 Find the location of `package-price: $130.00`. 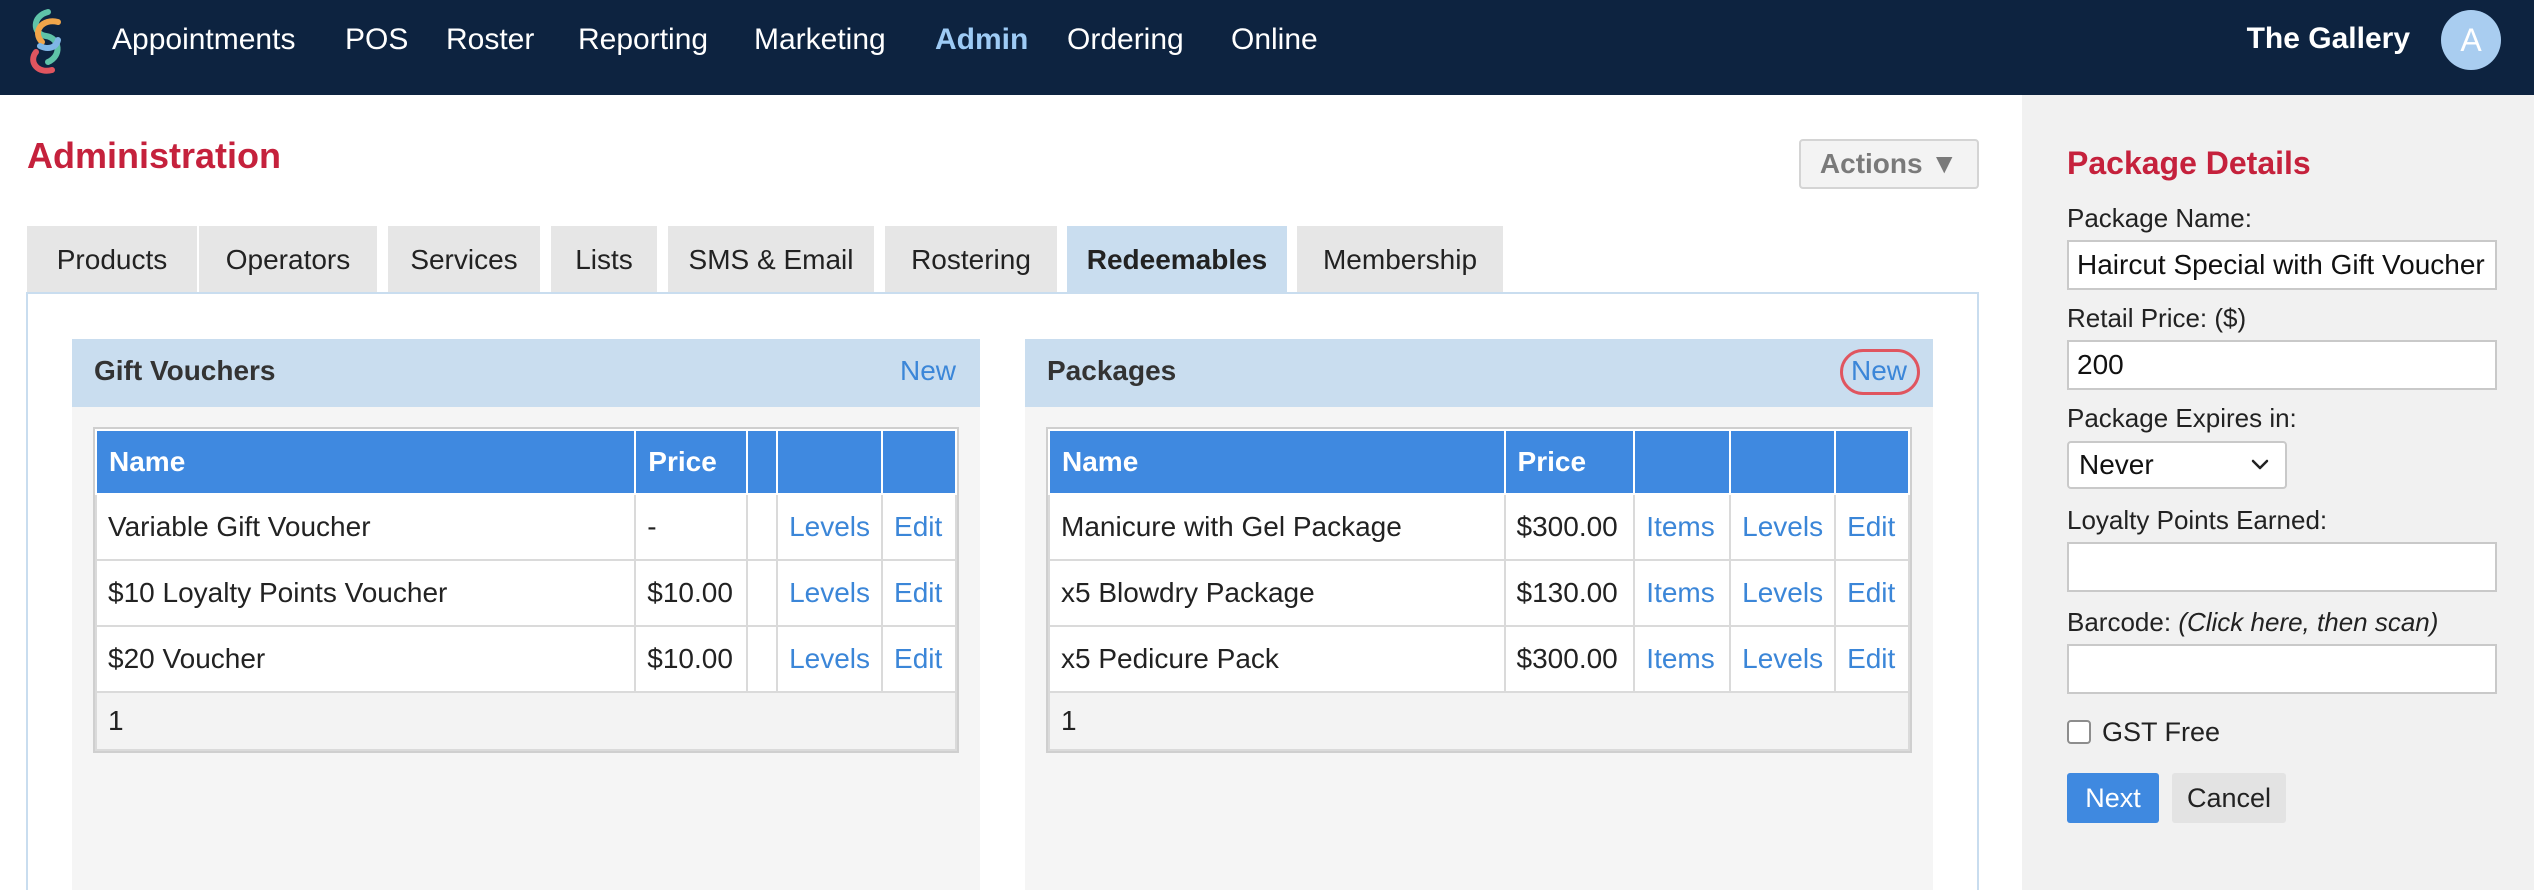

package-price: $130.00 is located at coordinates (1569, 593).